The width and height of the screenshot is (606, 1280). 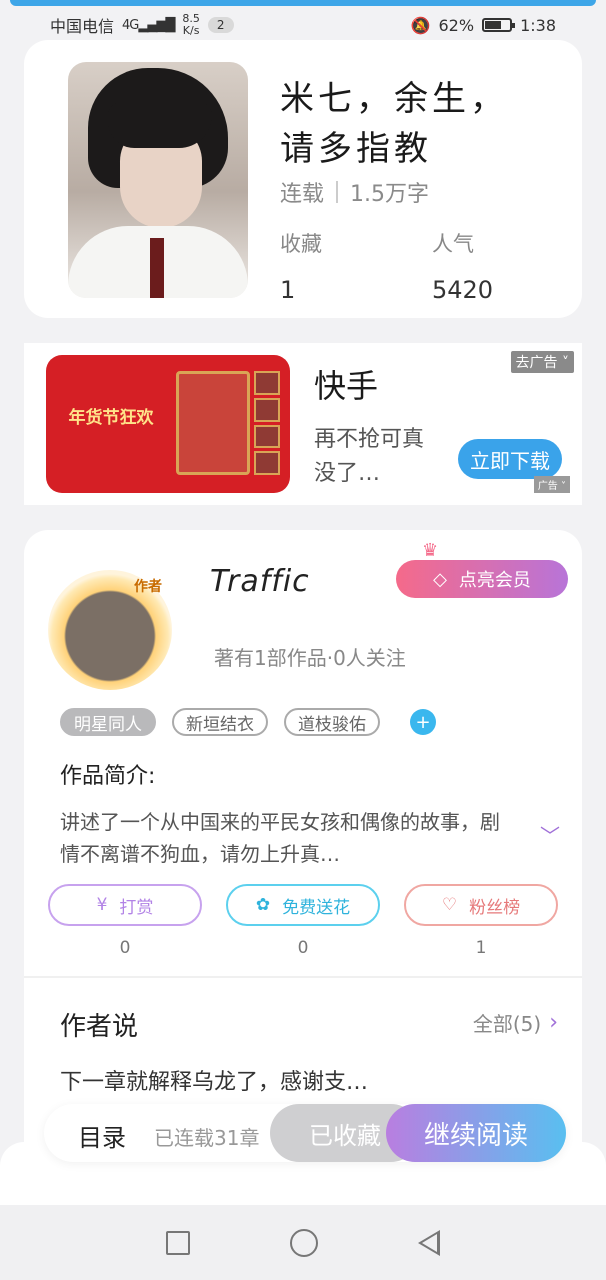 What do you see at coordinates (420, 25) in the screenshot?
I see `mute-bell-icon: 🔕` at bounding box center [420, 25].